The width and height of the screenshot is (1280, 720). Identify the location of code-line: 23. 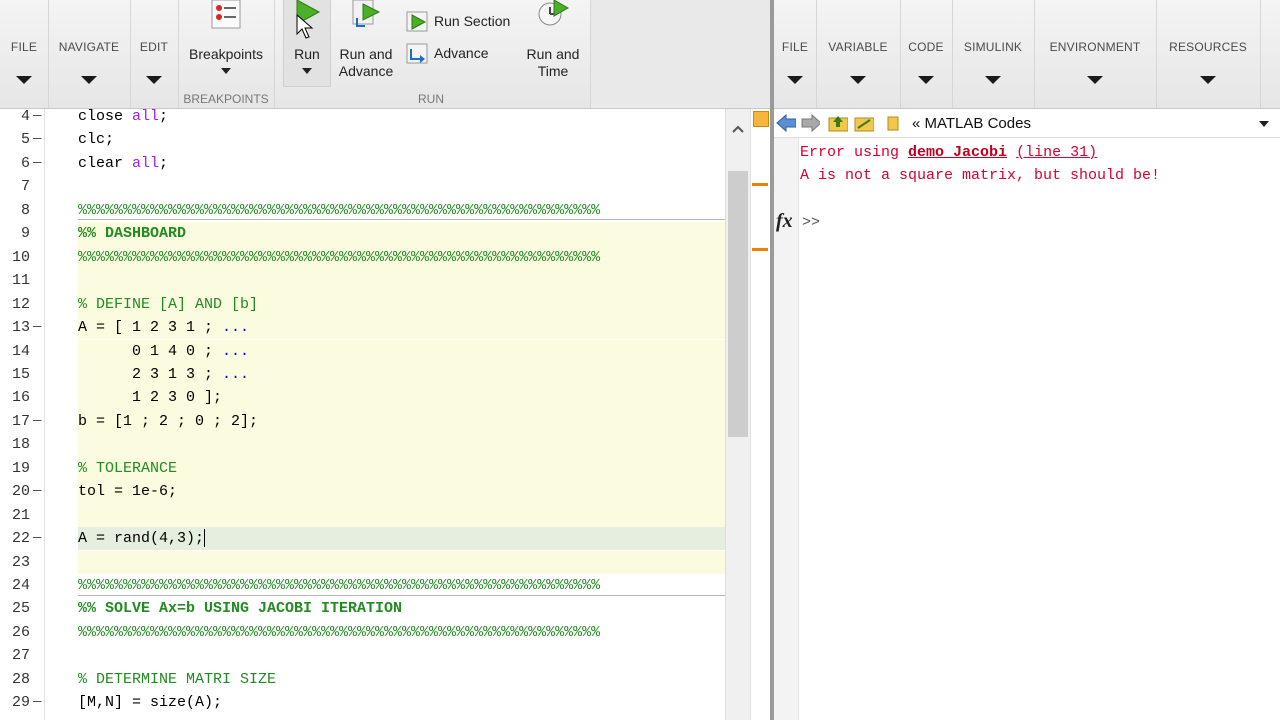
(368, 562).